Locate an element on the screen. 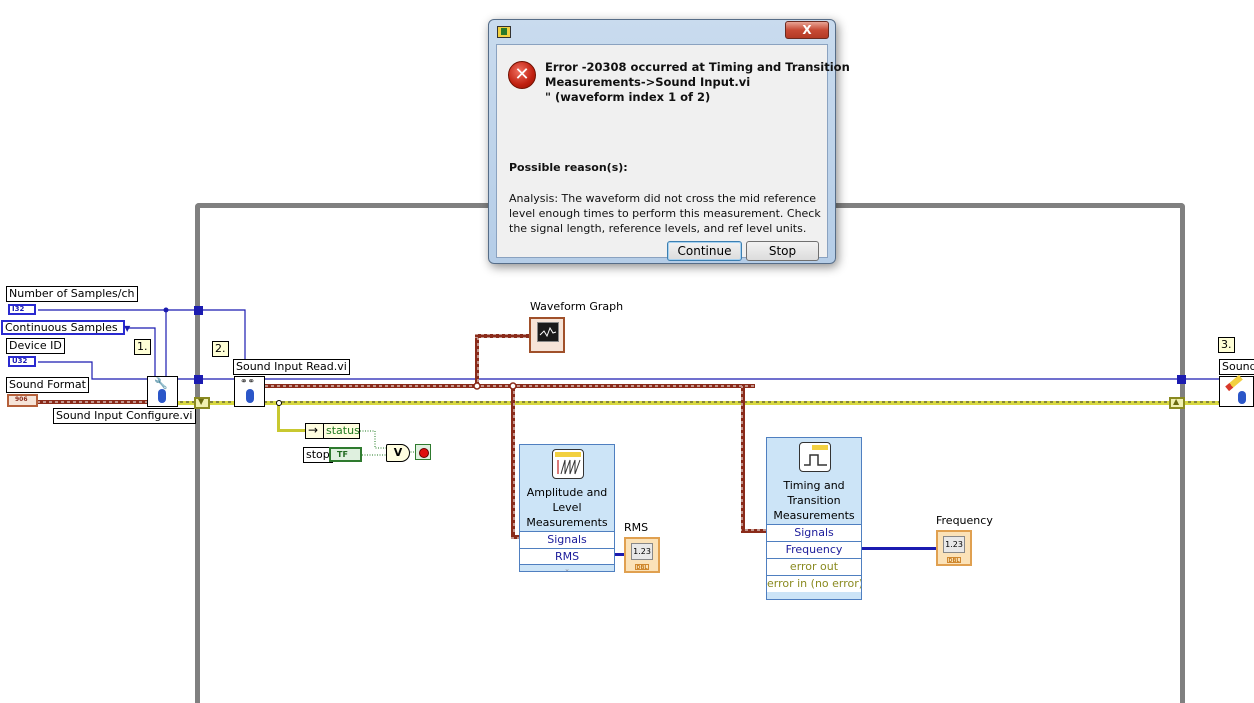 This screenshot has height=703, width=1254. rms-indicator: 1.23 DBL is located at coordinates (642, 555).